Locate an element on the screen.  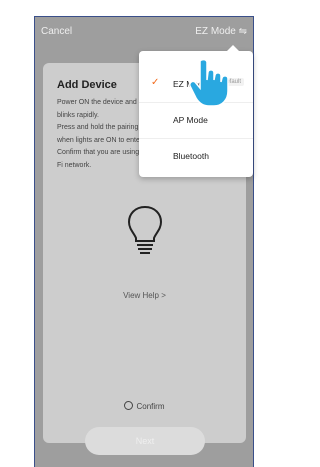
mode-selector-button: EZ Mode ⇋ is located at coordinates (221, 31).